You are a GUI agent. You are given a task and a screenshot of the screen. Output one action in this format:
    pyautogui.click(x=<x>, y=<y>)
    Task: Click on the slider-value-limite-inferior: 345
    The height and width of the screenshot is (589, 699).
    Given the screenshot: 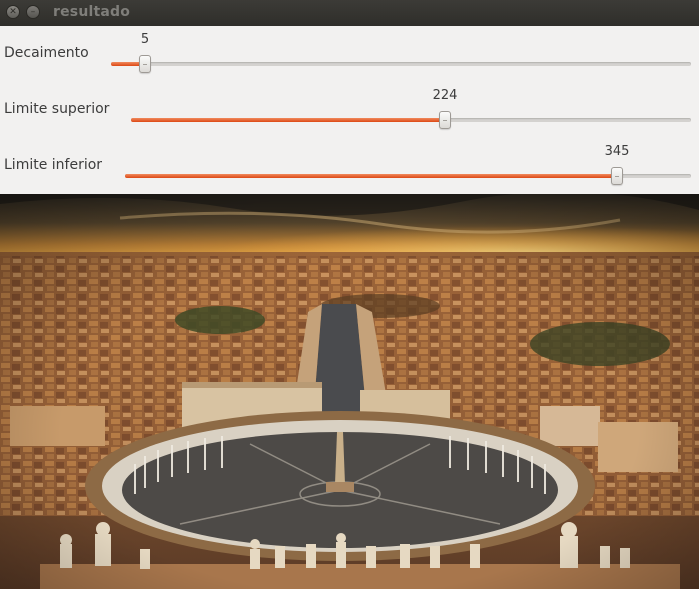 What is the action you would take?
    pyautogui.click(x=617, y=151)
    